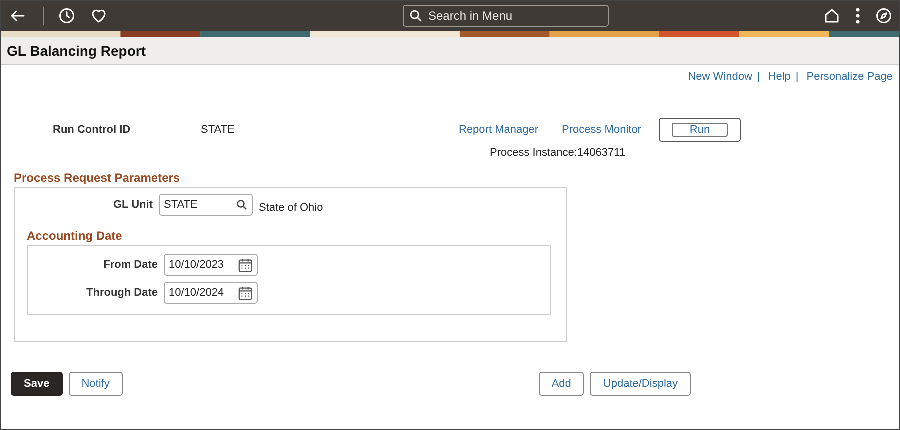  I want to click on page-title: GL Balancing Report, so click(76, 50).